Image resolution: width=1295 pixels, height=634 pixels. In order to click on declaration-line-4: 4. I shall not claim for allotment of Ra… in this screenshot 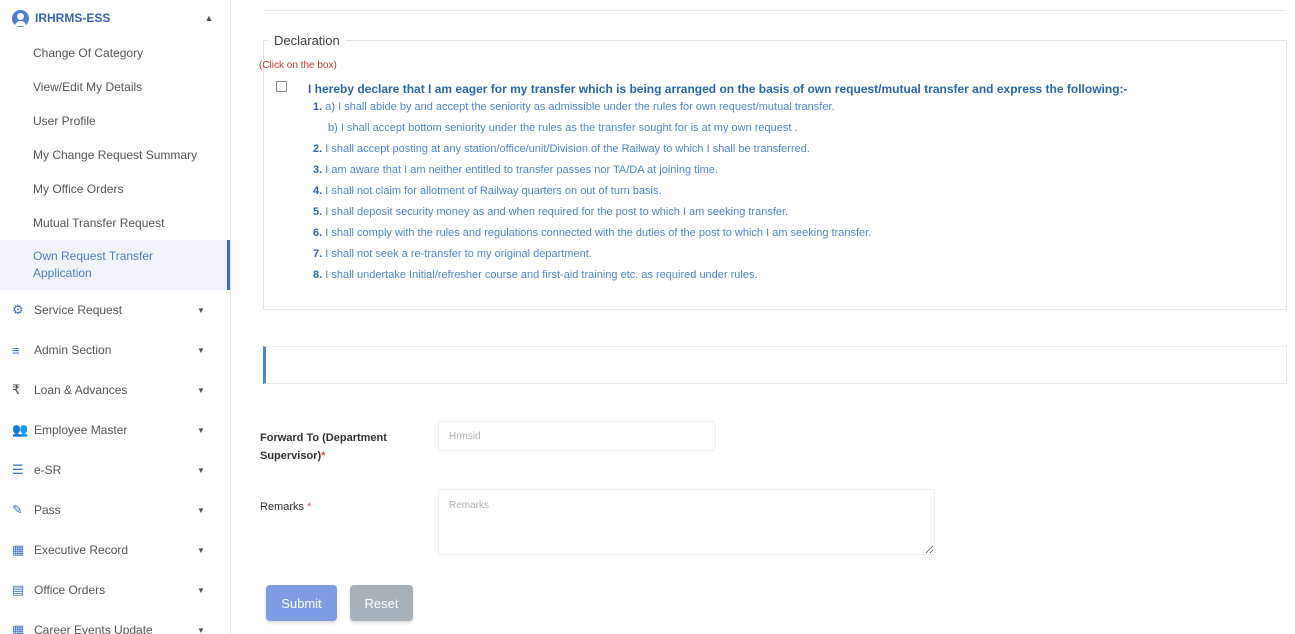, I will do `click(487, 191)`.